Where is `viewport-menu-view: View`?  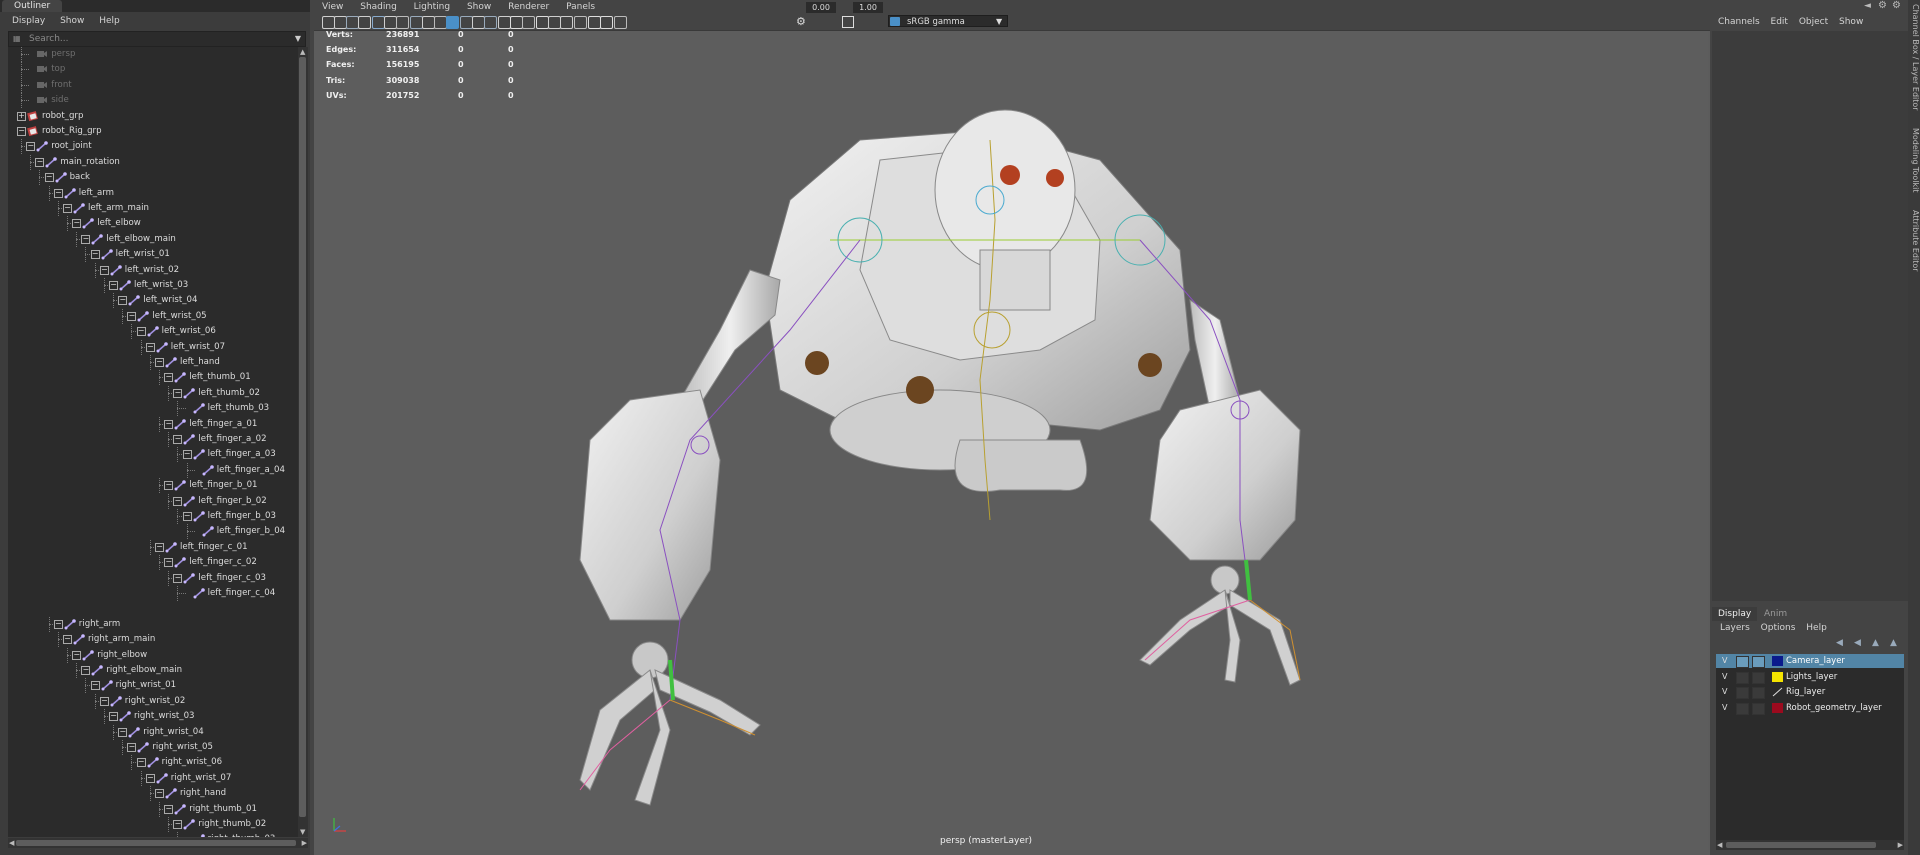
viewport-menu-view: View is located at coordinates (332, 7).